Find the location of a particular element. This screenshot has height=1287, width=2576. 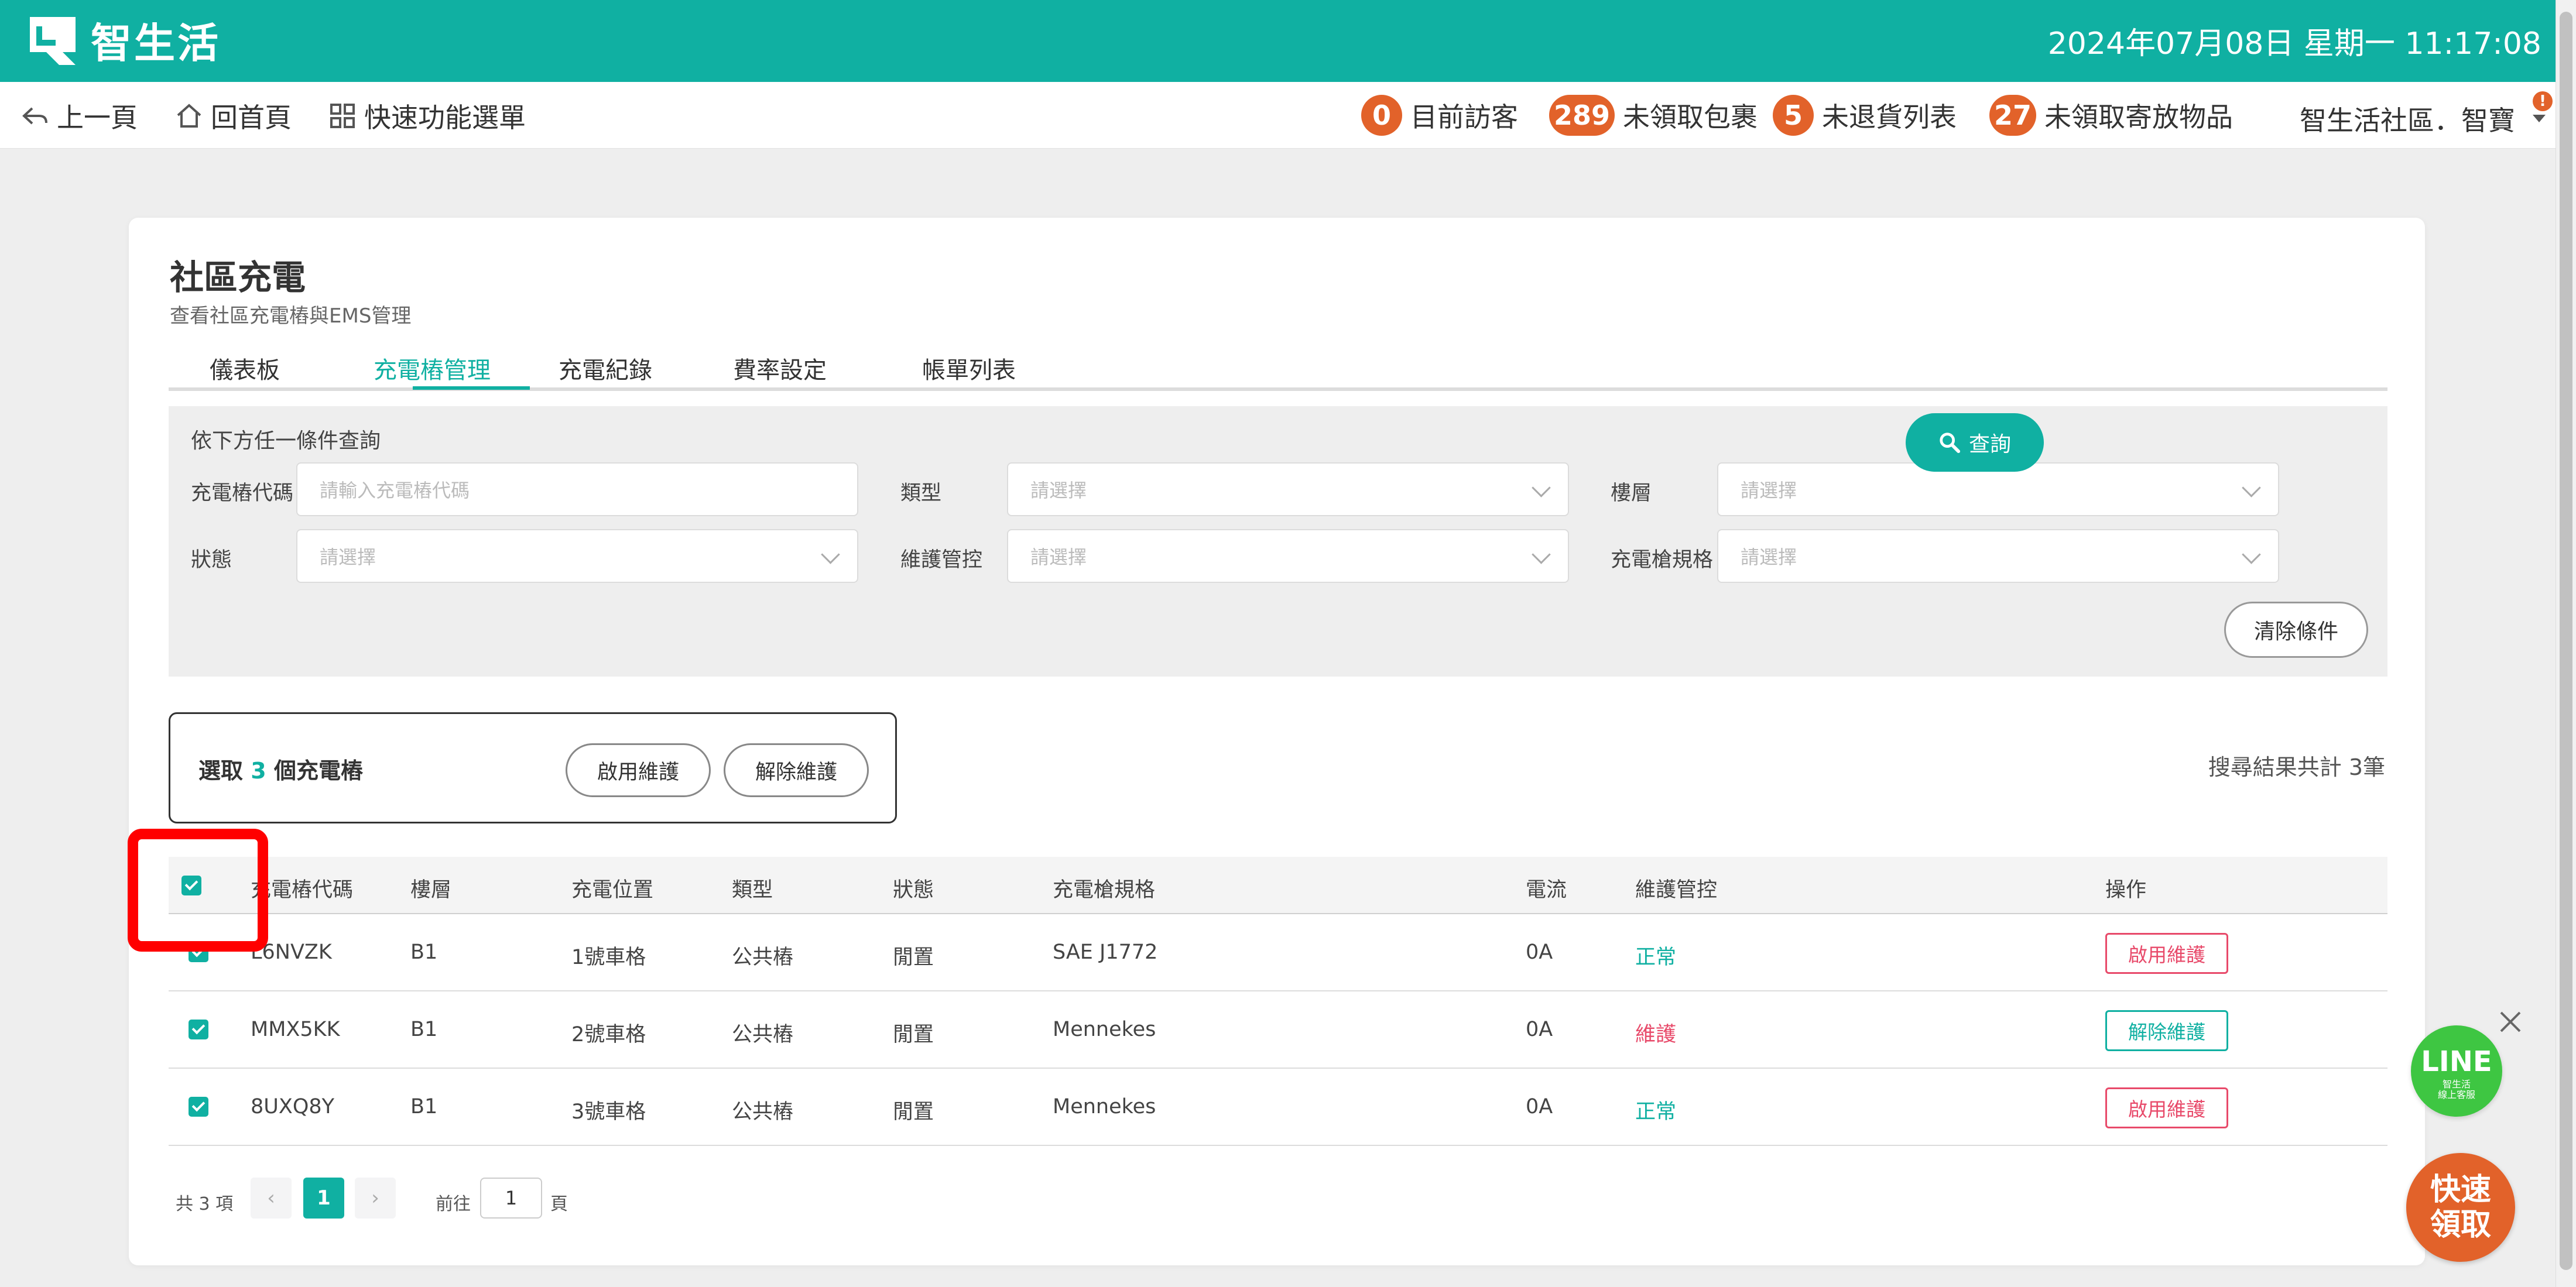

stat-deposits: 27 未領取寄放物品 is located at coordinates (2111, 115).